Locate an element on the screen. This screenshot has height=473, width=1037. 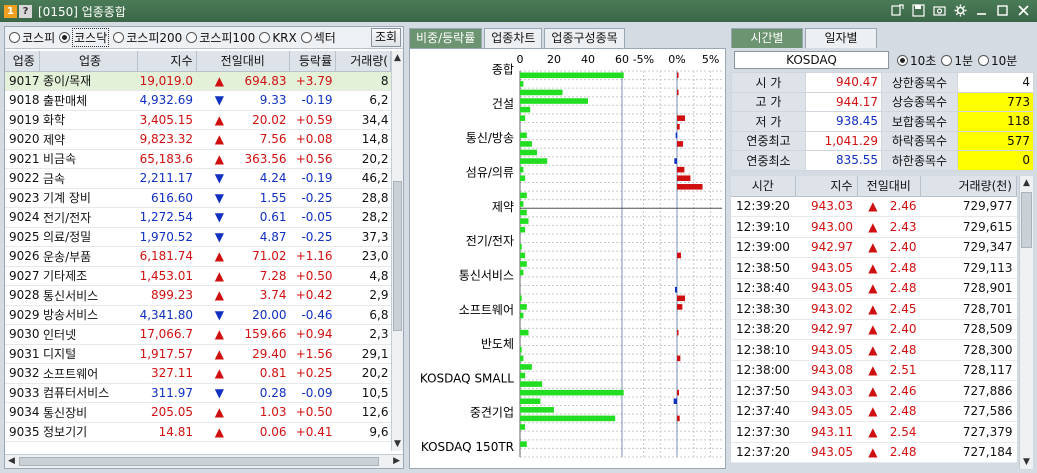
stat-count-value: 4 is located at coordinates (995, 82).